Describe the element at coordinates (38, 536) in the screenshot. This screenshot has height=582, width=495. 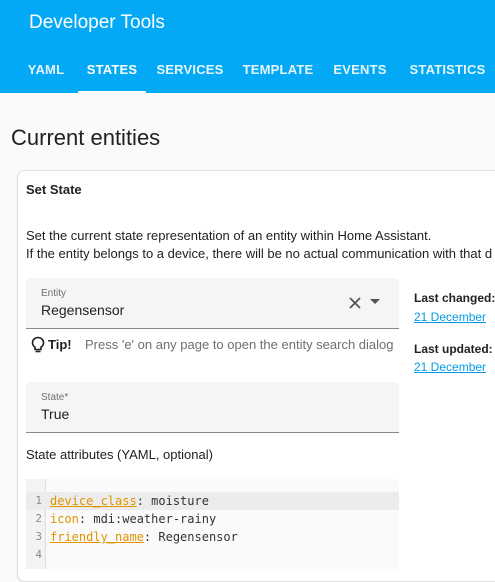
I see `line-number: 3` at that location.